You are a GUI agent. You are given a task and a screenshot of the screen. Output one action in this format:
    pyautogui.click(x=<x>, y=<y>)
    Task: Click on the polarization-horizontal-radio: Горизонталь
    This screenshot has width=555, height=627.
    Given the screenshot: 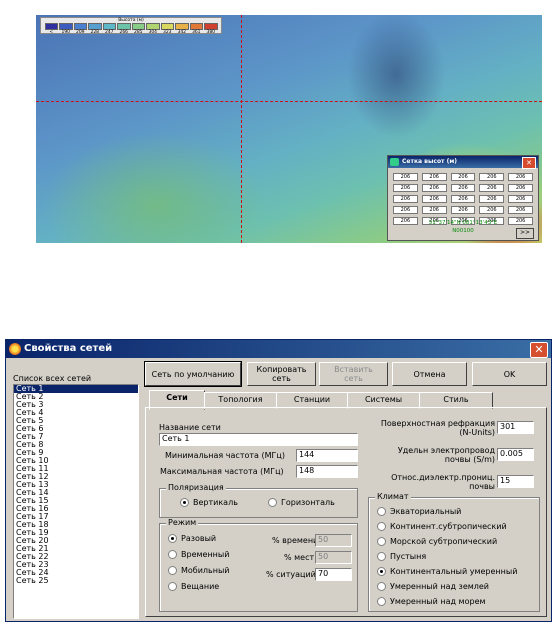 What is the action you would take?
    pyautogui.click(x=301, y=502)
    